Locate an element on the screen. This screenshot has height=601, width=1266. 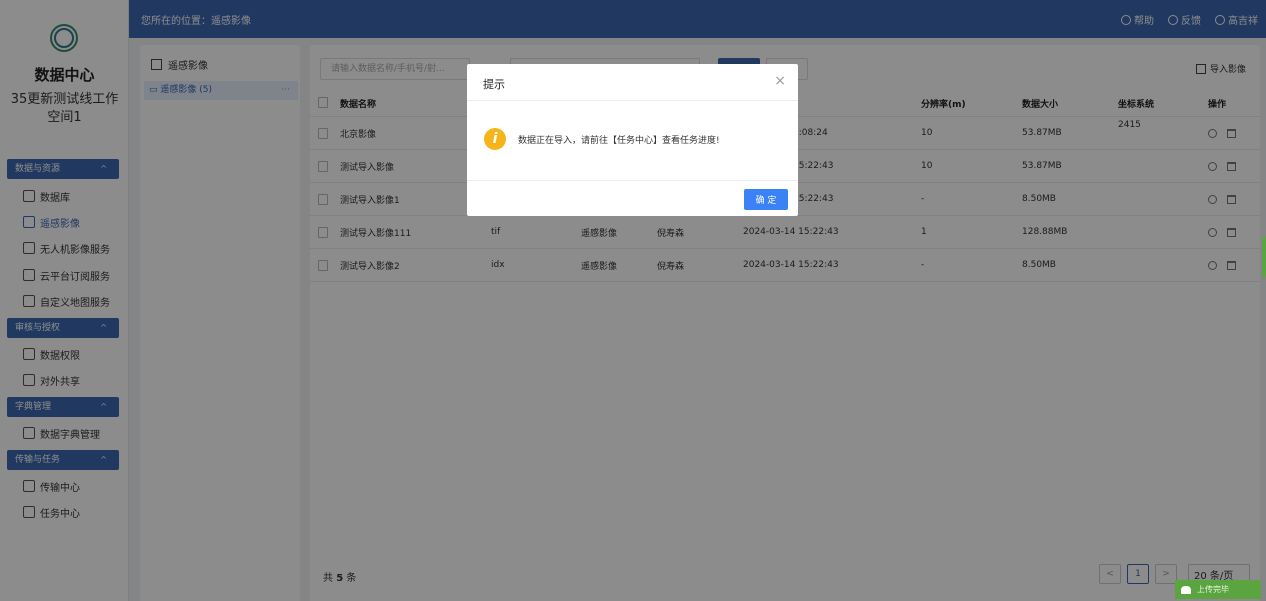
dialog-footer: 确 定 is located at coordinates (632, 198).